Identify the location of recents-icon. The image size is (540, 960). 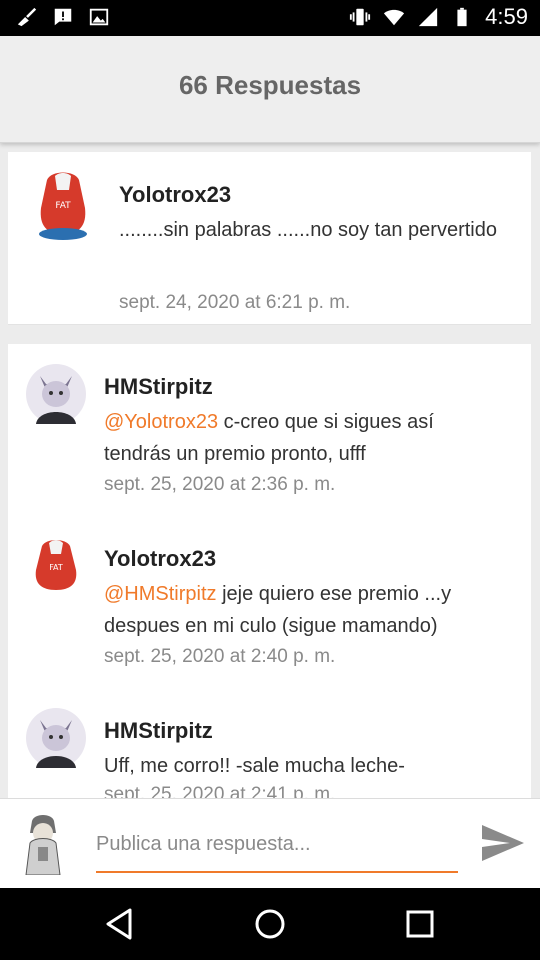
(420, 924).